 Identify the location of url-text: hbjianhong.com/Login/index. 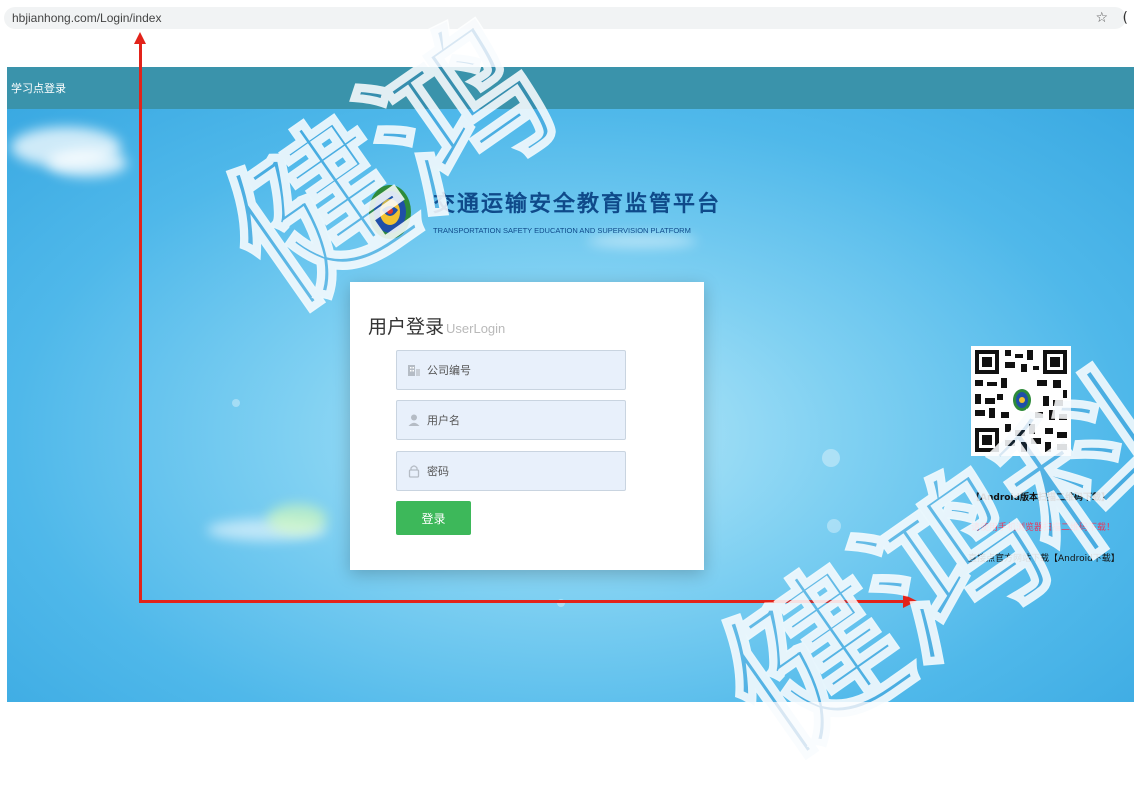
(86, 18).